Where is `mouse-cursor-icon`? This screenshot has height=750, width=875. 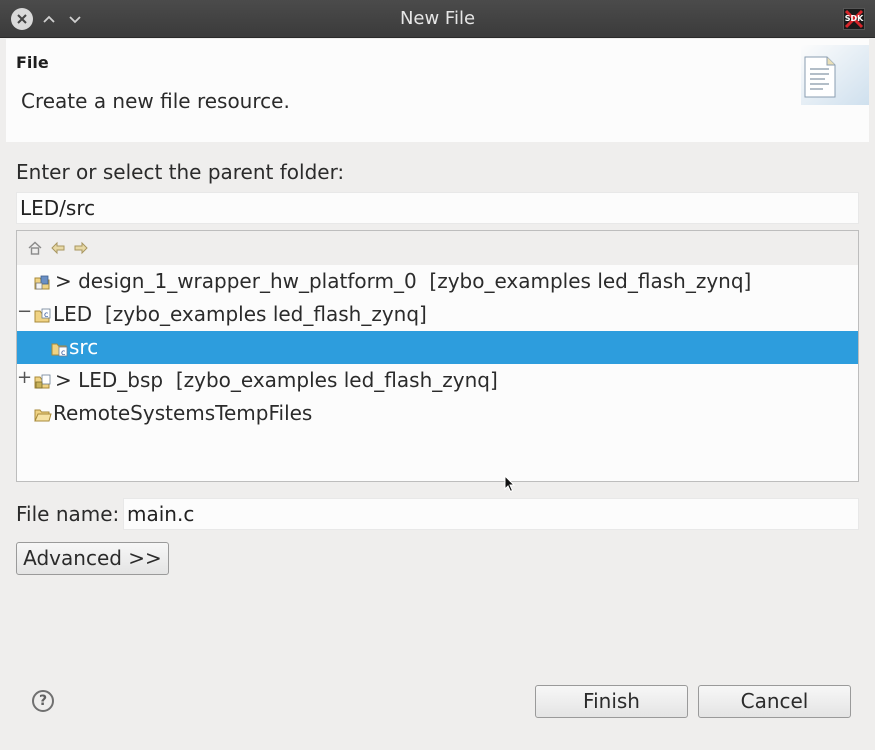 mouse-cursor-icon is located at coordinates (510, 483).